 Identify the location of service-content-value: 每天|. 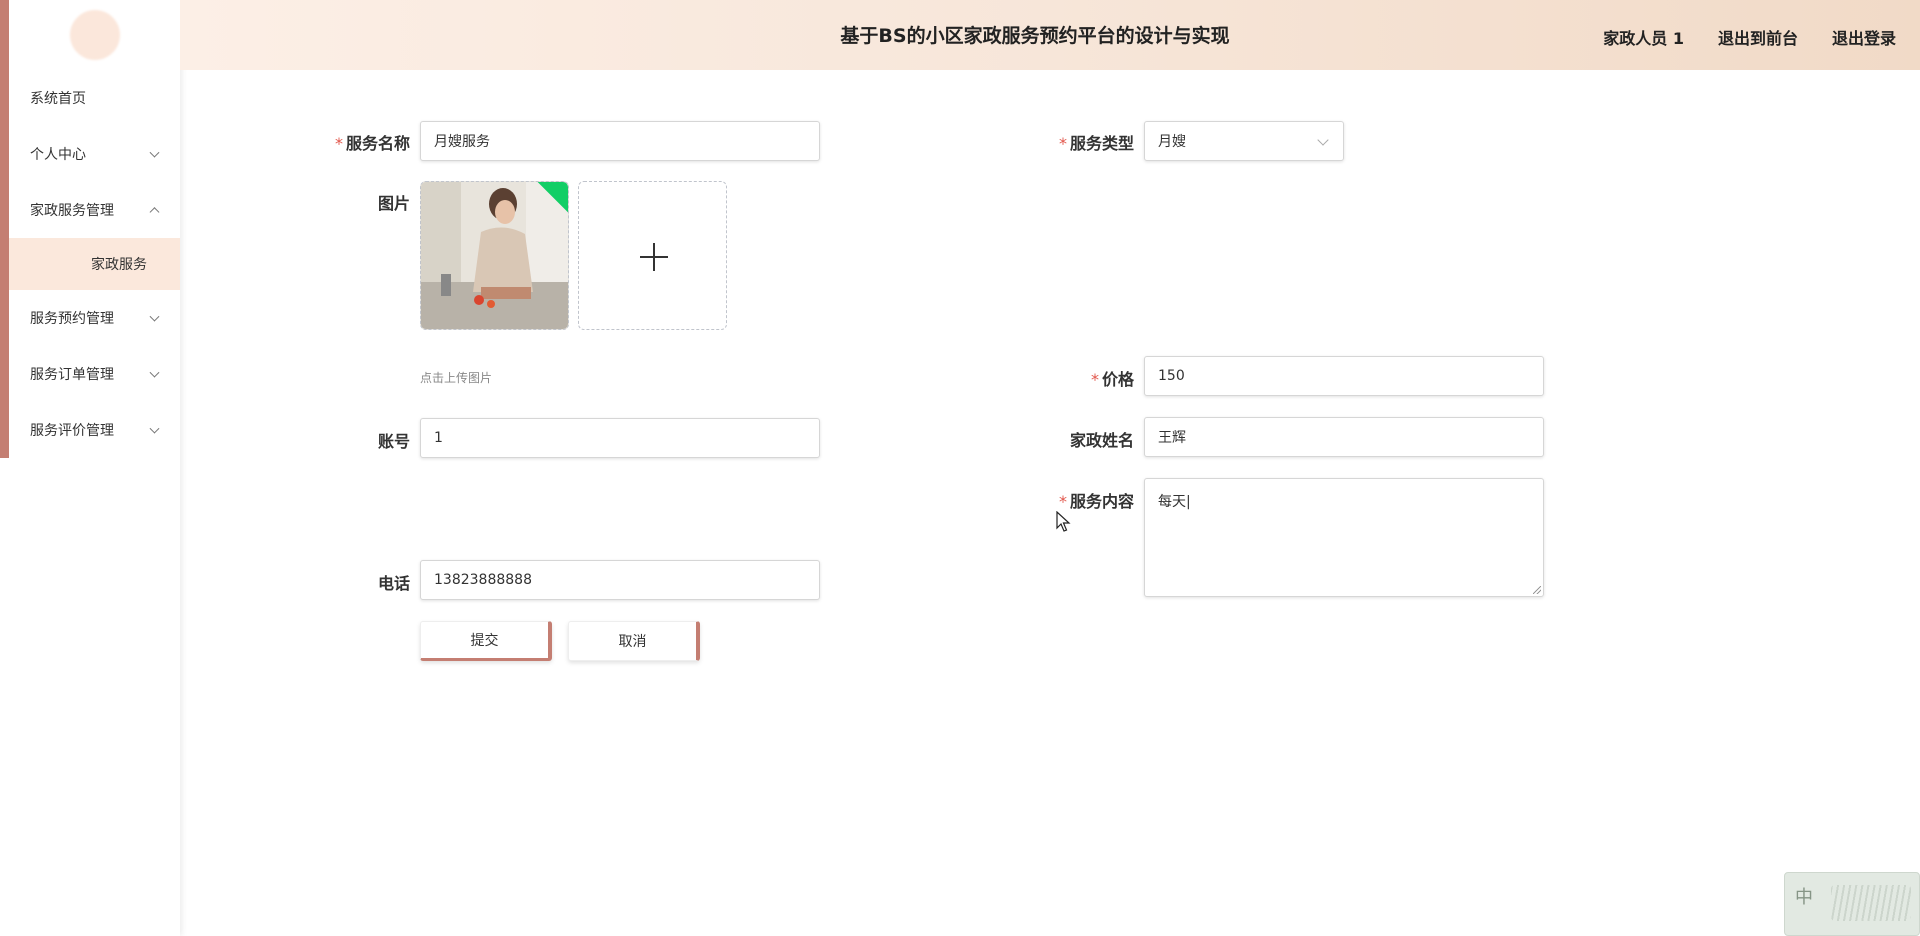
(1174, 502).